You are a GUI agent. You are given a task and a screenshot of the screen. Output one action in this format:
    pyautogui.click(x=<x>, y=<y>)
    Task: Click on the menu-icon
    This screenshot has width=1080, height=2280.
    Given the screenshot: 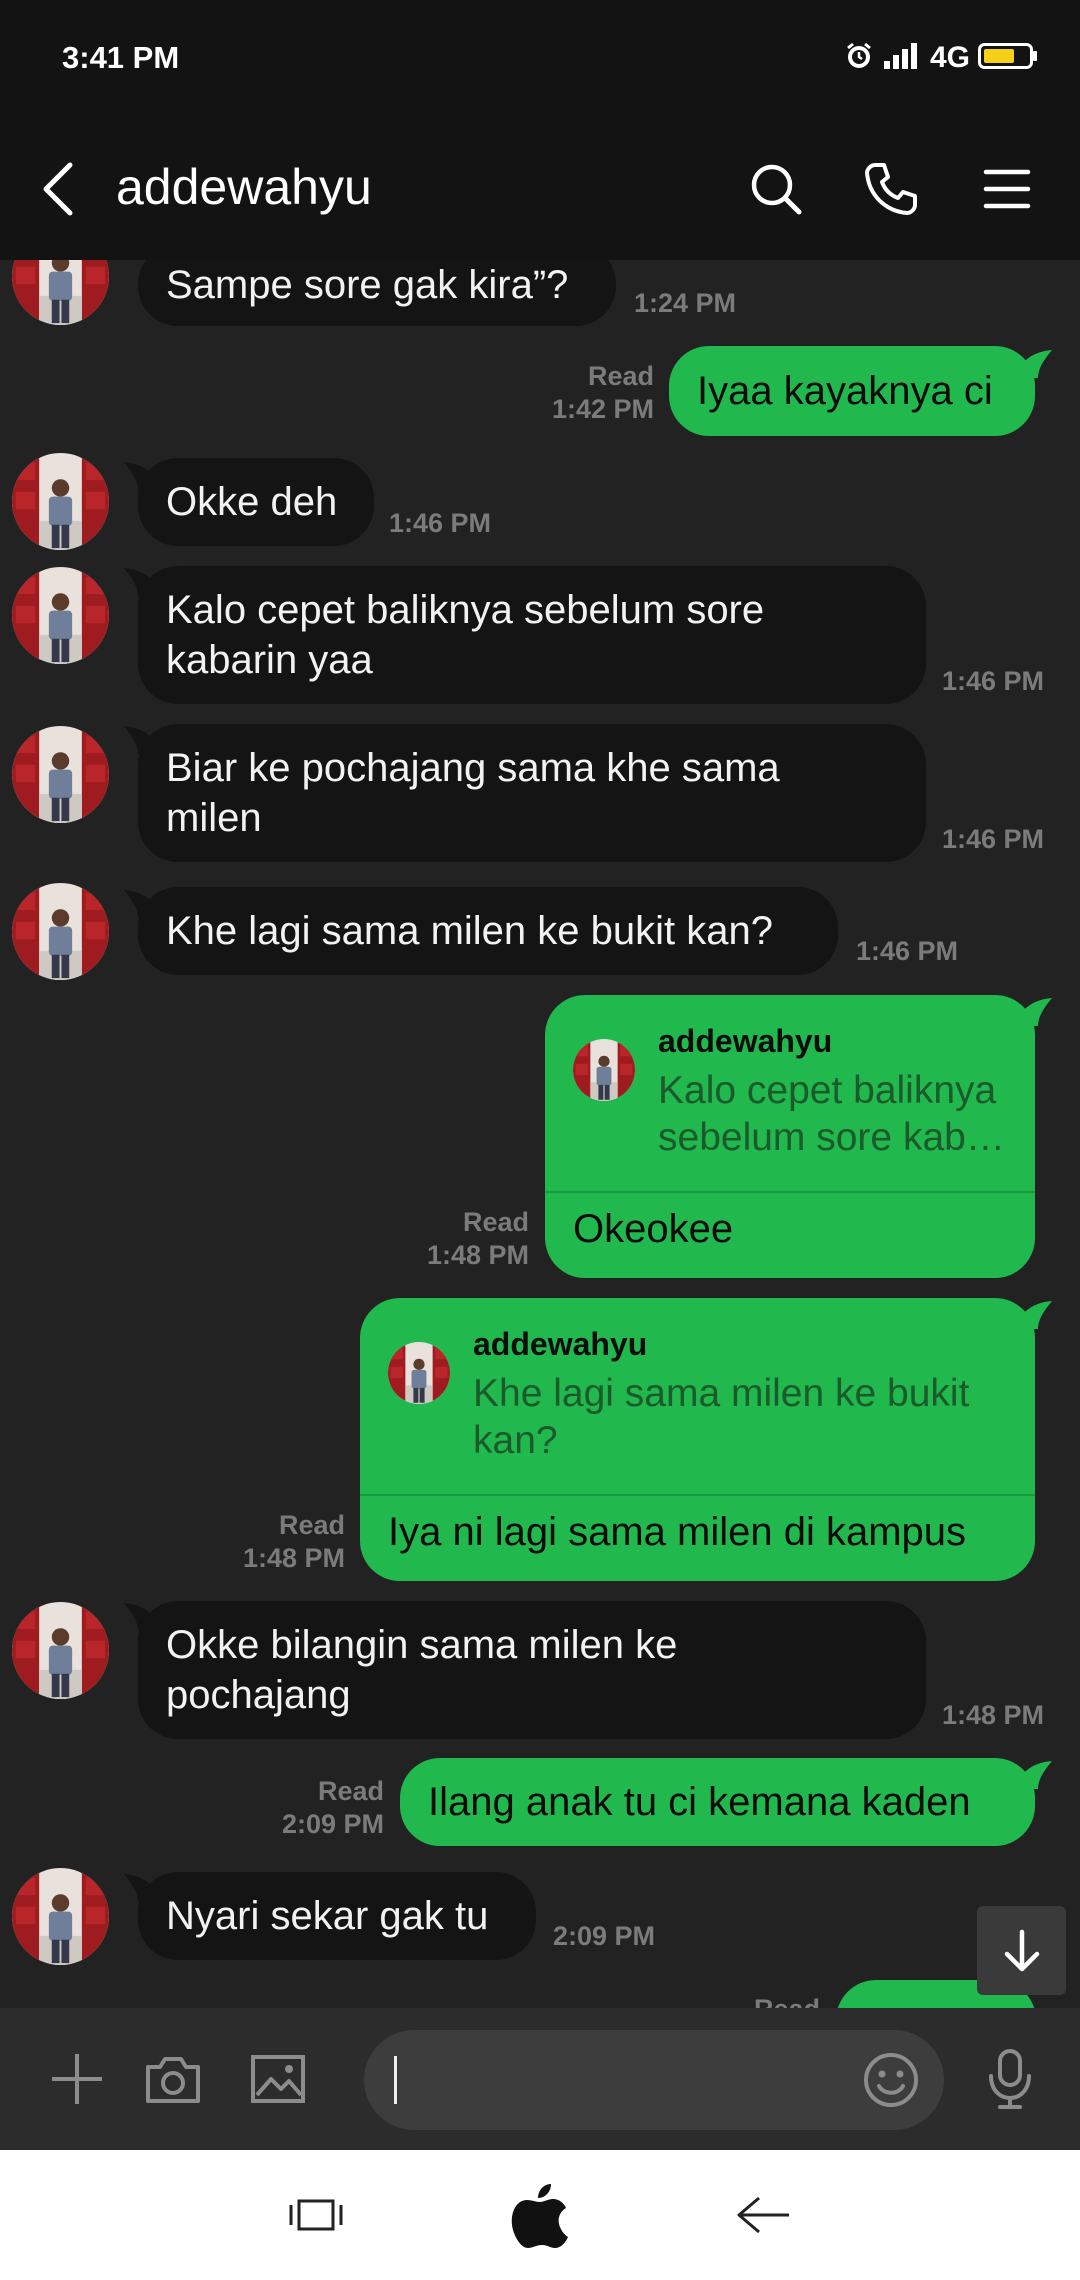 What is the action you would take?
    pyautogui.click(x=1007, y=189)
    